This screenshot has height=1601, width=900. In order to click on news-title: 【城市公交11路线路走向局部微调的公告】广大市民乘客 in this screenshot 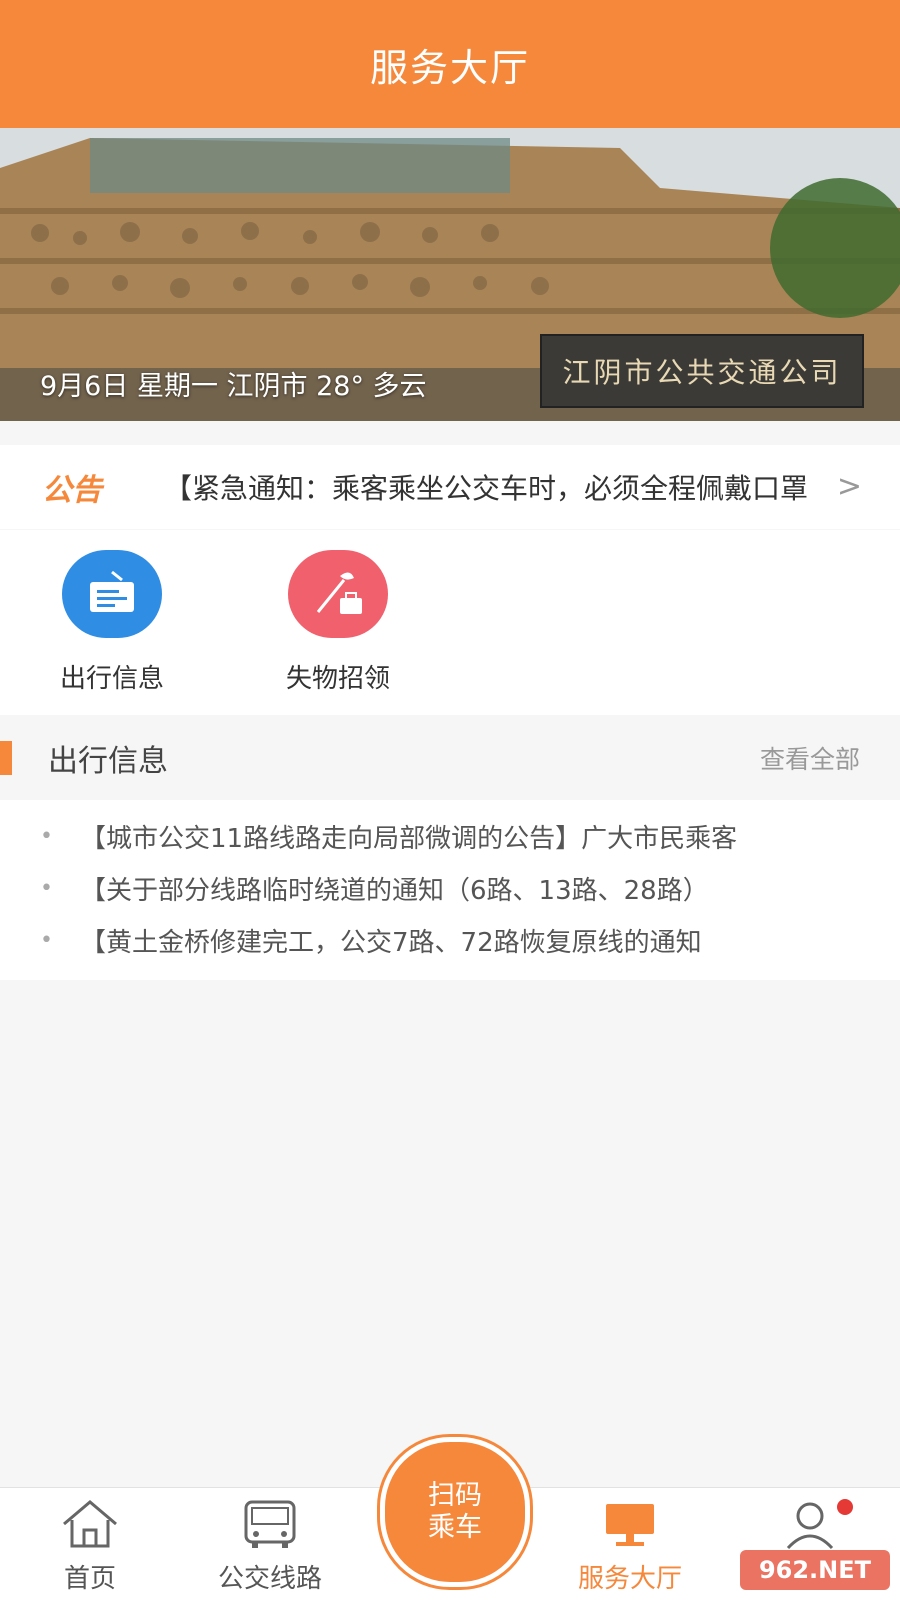, I will do `click(409, 838)`.